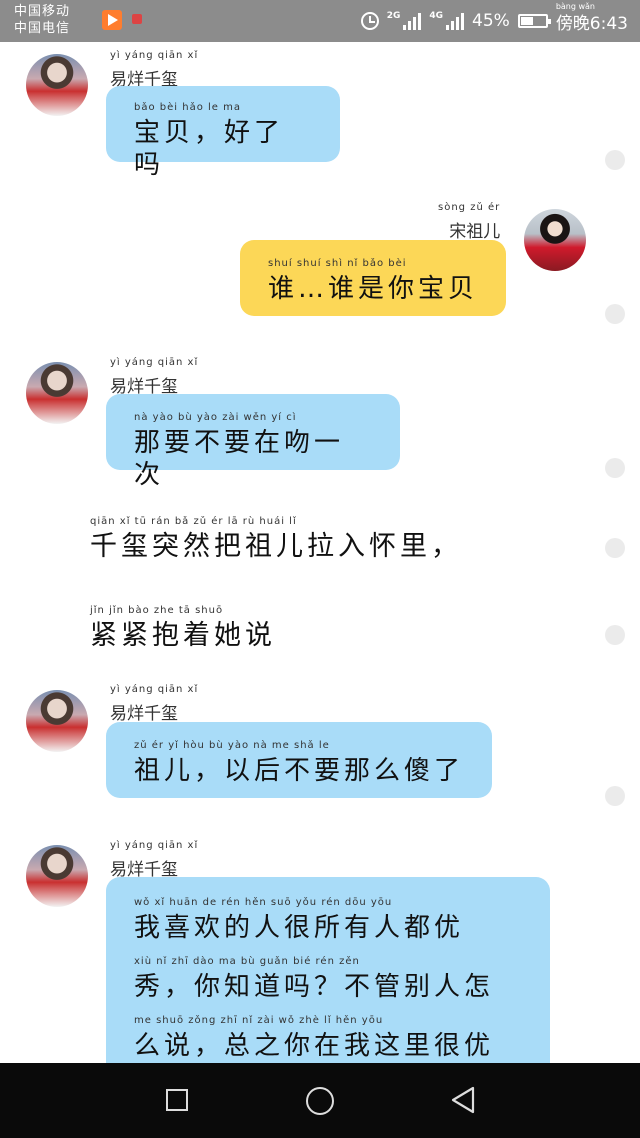  Describe the element at coordinates (239, 459) in the screenshot. I see `message-text: 那要不要在吻一次` at that location.